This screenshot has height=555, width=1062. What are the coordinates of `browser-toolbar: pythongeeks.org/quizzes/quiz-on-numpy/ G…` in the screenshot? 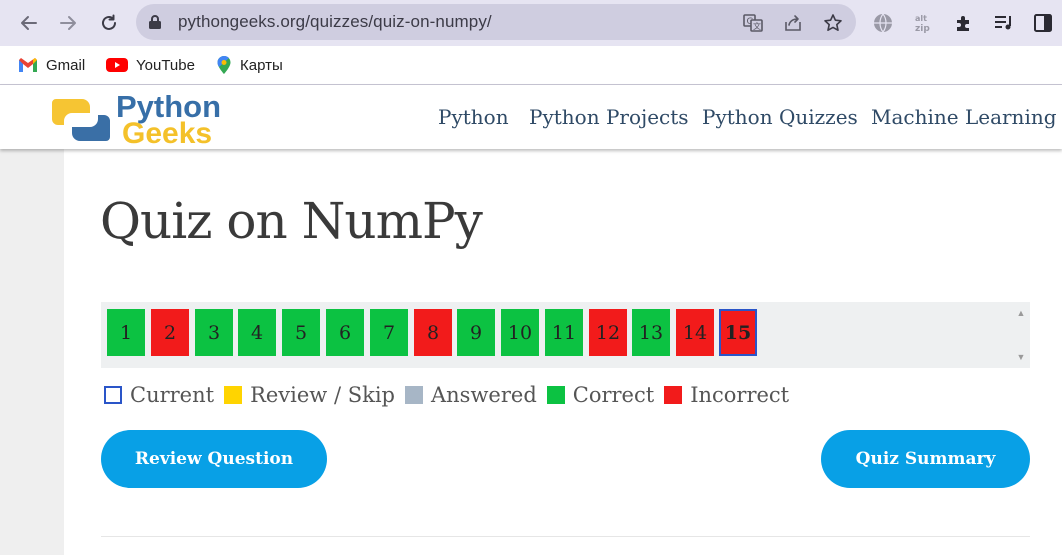 It's located at (531, 23).